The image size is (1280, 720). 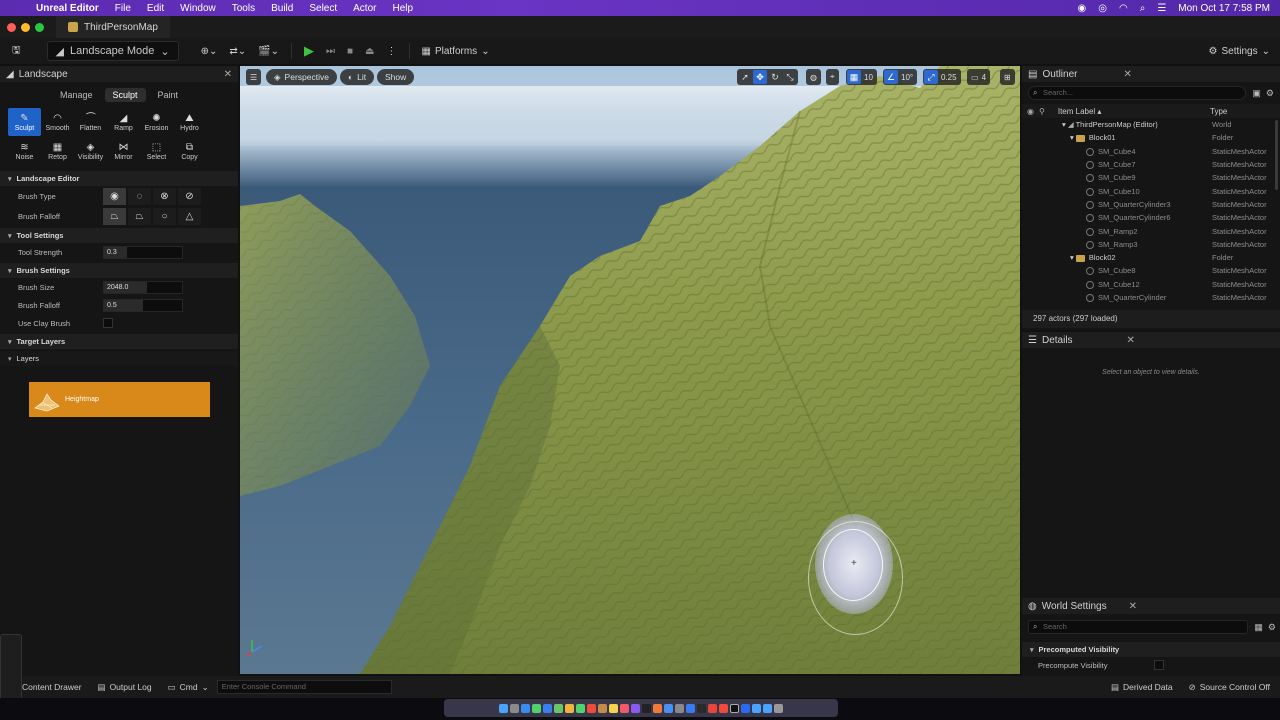 I want to click on window-minimize-button, so click(x=25, y=27).